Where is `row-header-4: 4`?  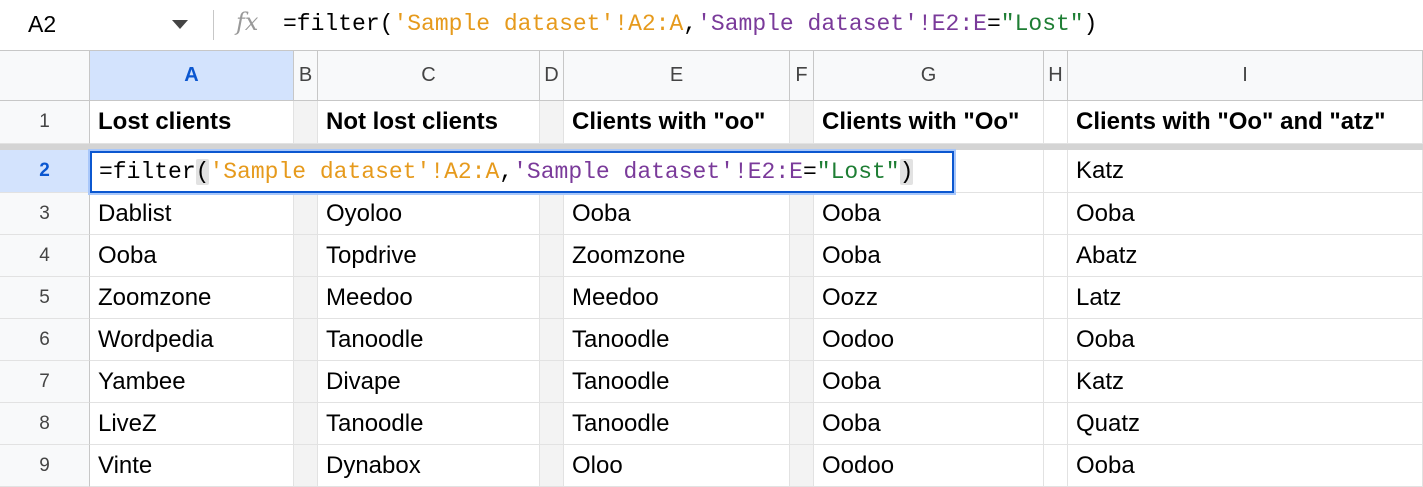 row-header-4: 4 is located at coordinates (45, 256).